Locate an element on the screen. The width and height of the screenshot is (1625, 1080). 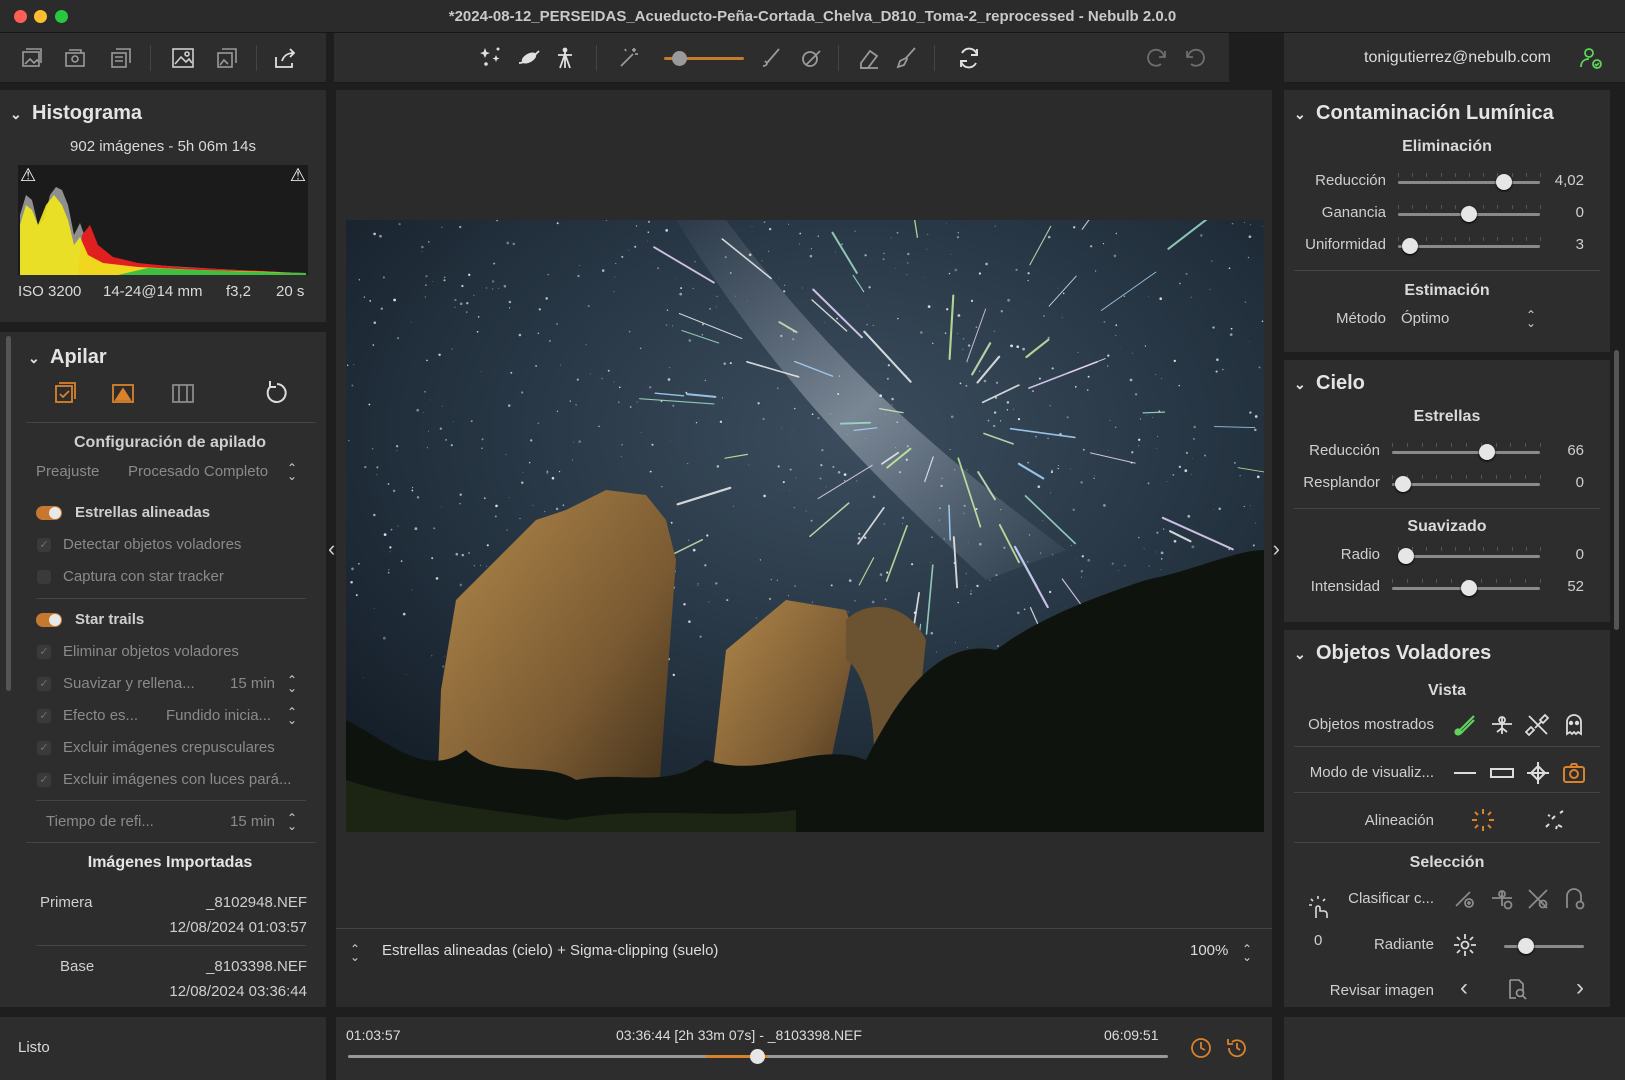
stack-mode-landscape-icon is located at coordinates (123, 393).